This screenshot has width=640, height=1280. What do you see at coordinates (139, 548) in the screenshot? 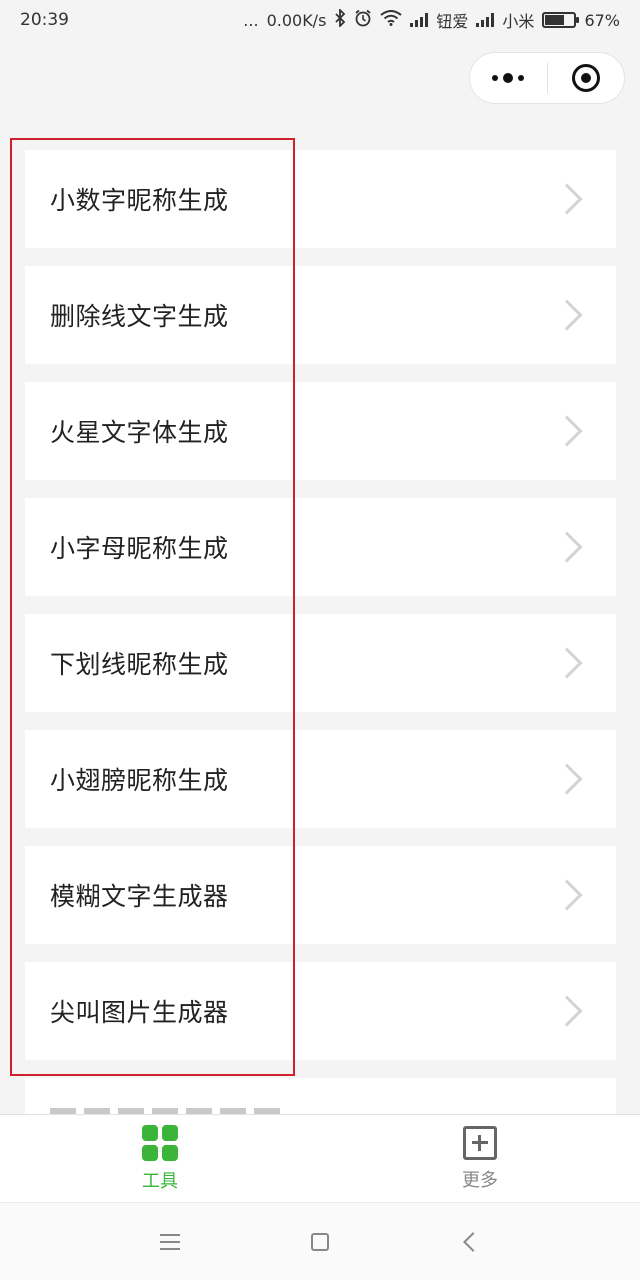
I see `list-item-label: 小字母昵称生成` at bounding box center [139, 548].